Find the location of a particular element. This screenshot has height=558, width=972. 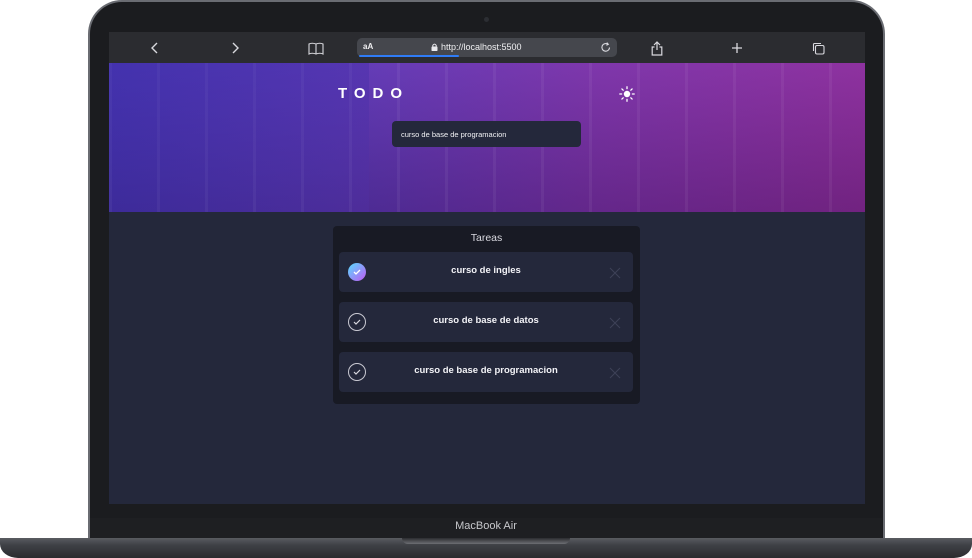

app-title: TODO is located at coordinates (374, 93).